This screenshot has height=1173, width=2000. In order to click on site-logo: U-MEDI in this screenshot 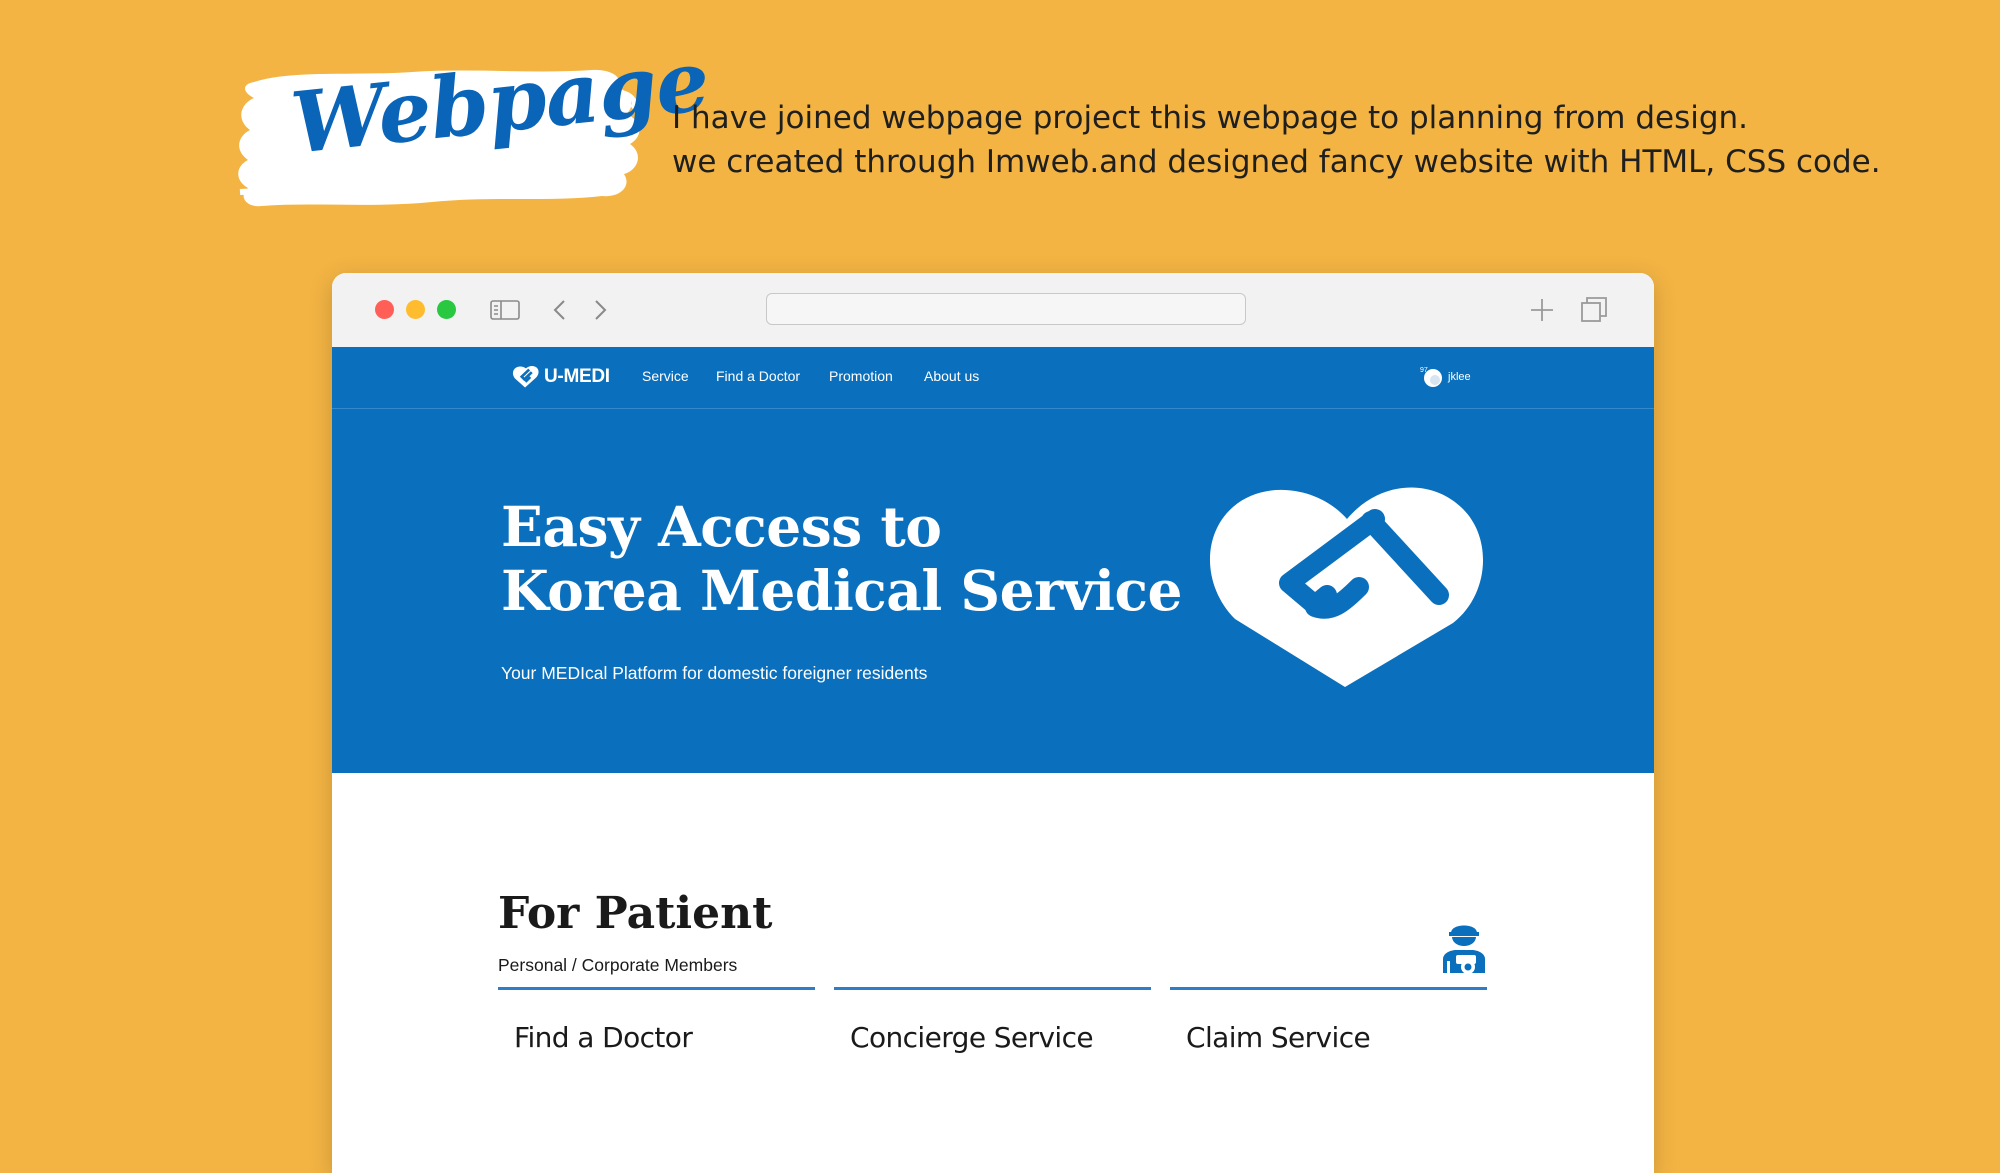, I will do `click(561, 377)`.